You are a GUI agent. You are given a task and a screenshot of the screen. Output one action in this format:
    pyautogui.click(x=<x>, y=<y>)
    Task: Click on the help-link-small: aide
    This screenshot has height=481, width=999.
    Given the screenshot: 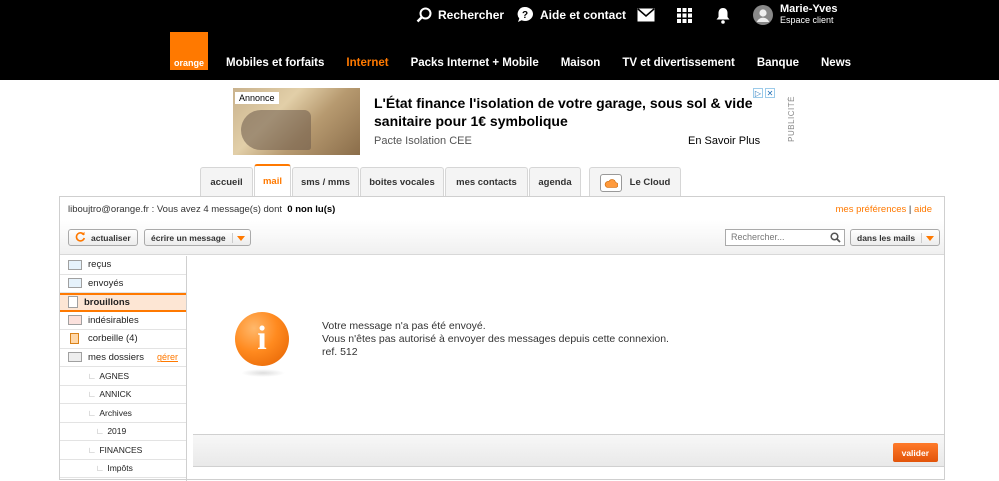 What is the action you would take?
    pyautogui.click(x=923, y=209)
    